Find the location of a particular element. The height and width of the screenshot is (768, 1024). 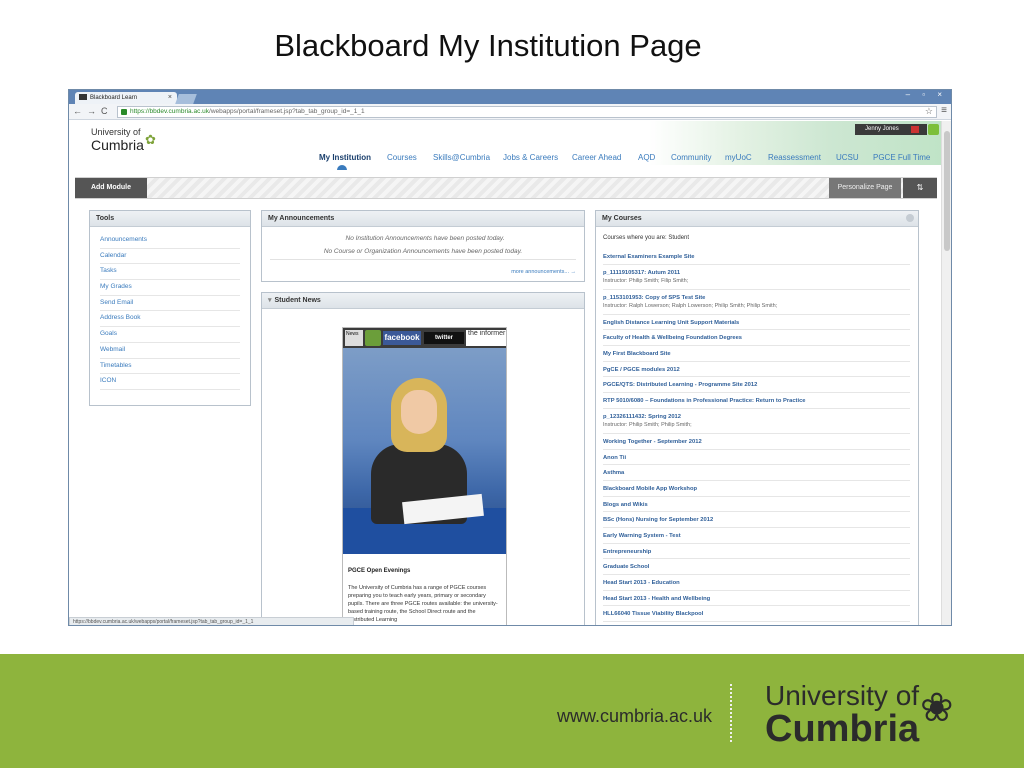

course-link: Working Together - September 2012 is located at coordinates (756, 442).